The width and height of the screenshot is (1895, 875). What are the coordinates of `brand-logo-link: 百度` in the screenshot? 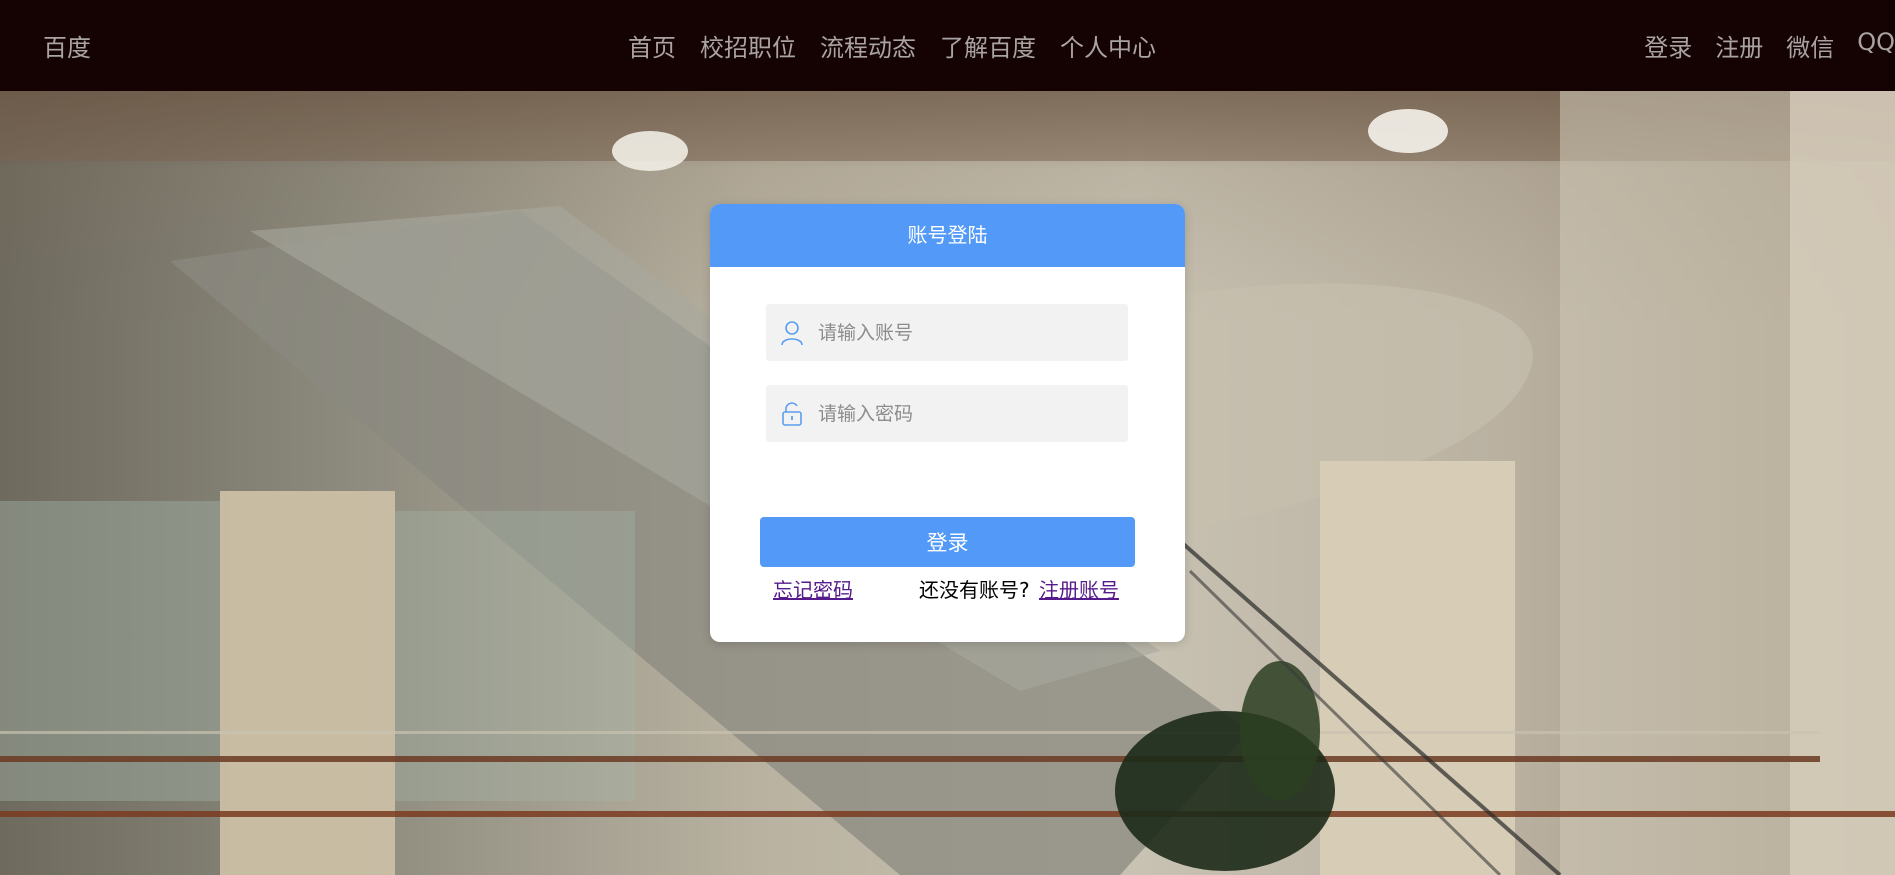 It's located at (67, 45).